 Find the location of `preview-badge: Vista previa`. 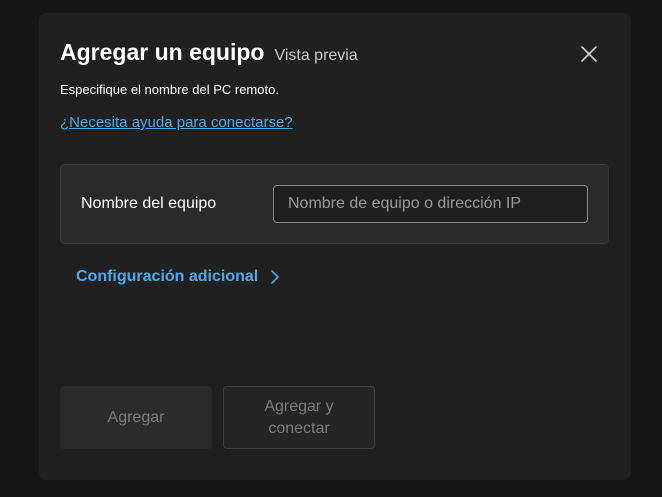

preview-badge: Vista previa is located at coordinates (316, 55).